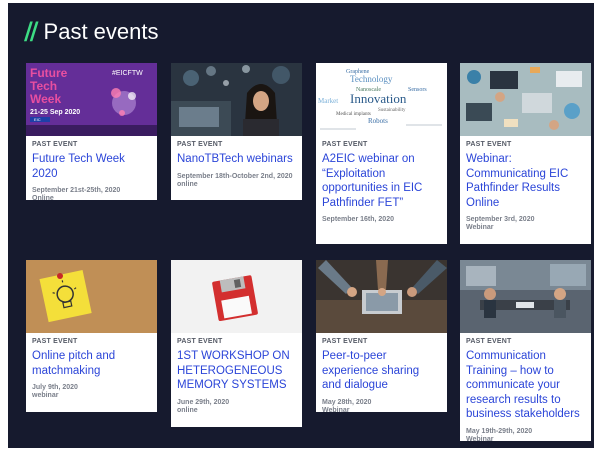 This screenshot has width=594, height=449. Describe the element at coordinates (37, 119) in the screenshot. I see `thumb-badge: EIC` at that location.